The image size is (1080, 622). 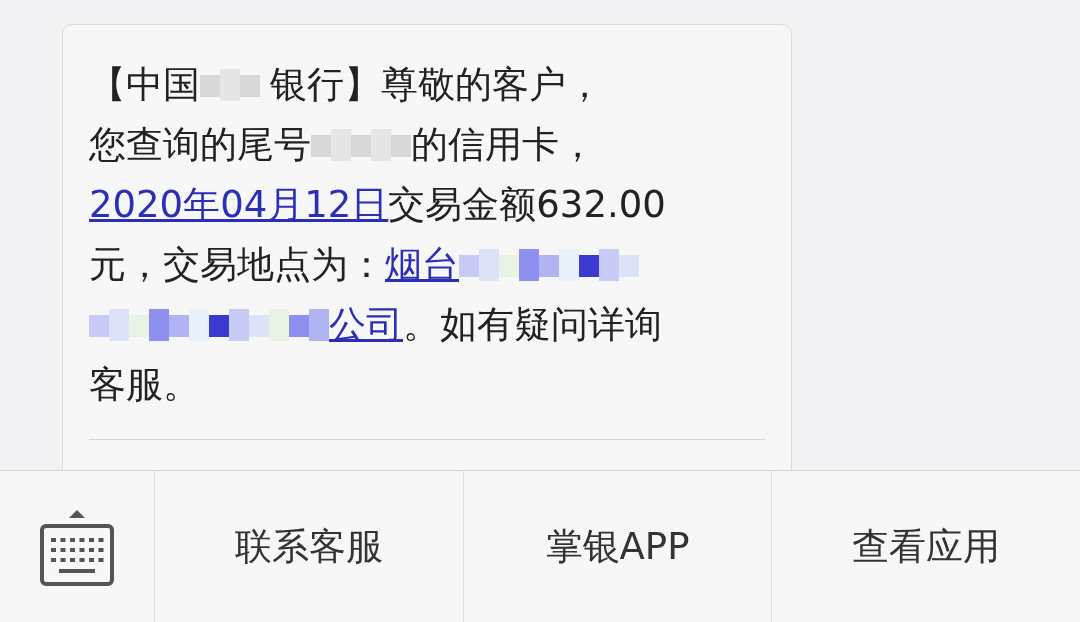 I want to click on message-text: 客服。, so click(x=144, y=385).